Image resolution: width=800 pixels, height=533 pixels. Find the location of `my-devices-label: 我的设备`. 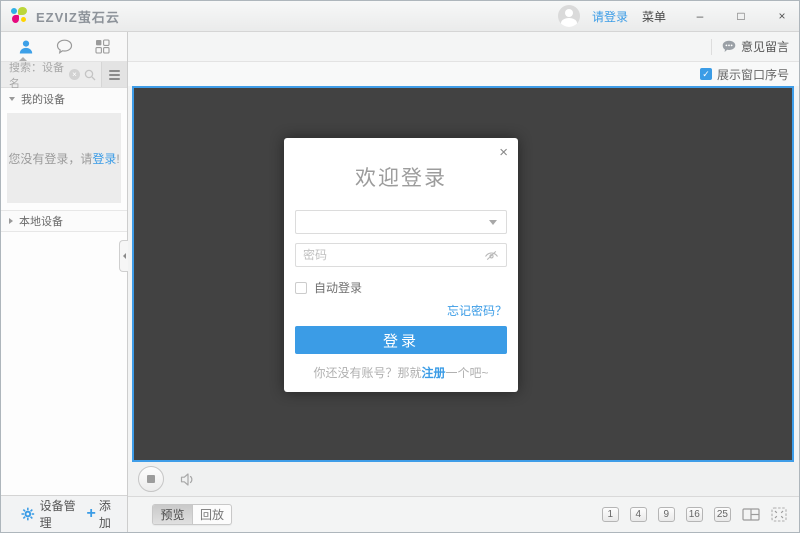

my-devices-label: 我的设备 is located at coordinates (43, 100).